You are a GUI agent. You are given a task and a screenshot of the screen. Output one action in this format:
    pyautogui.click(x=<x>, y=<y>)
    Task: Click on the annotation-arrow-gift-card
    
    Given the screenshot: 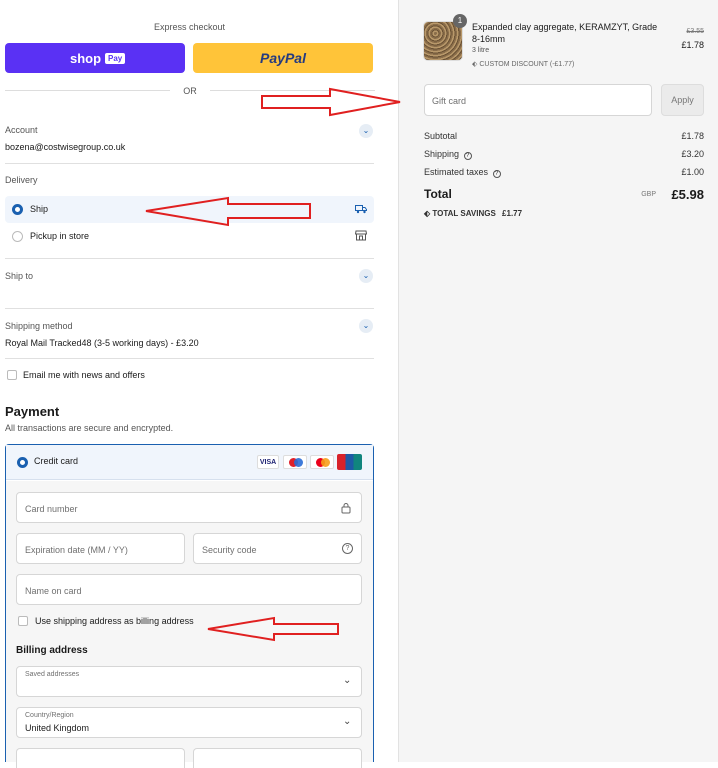 What is the action you would take?
    pyautogui.click(x=331, y=102)
    